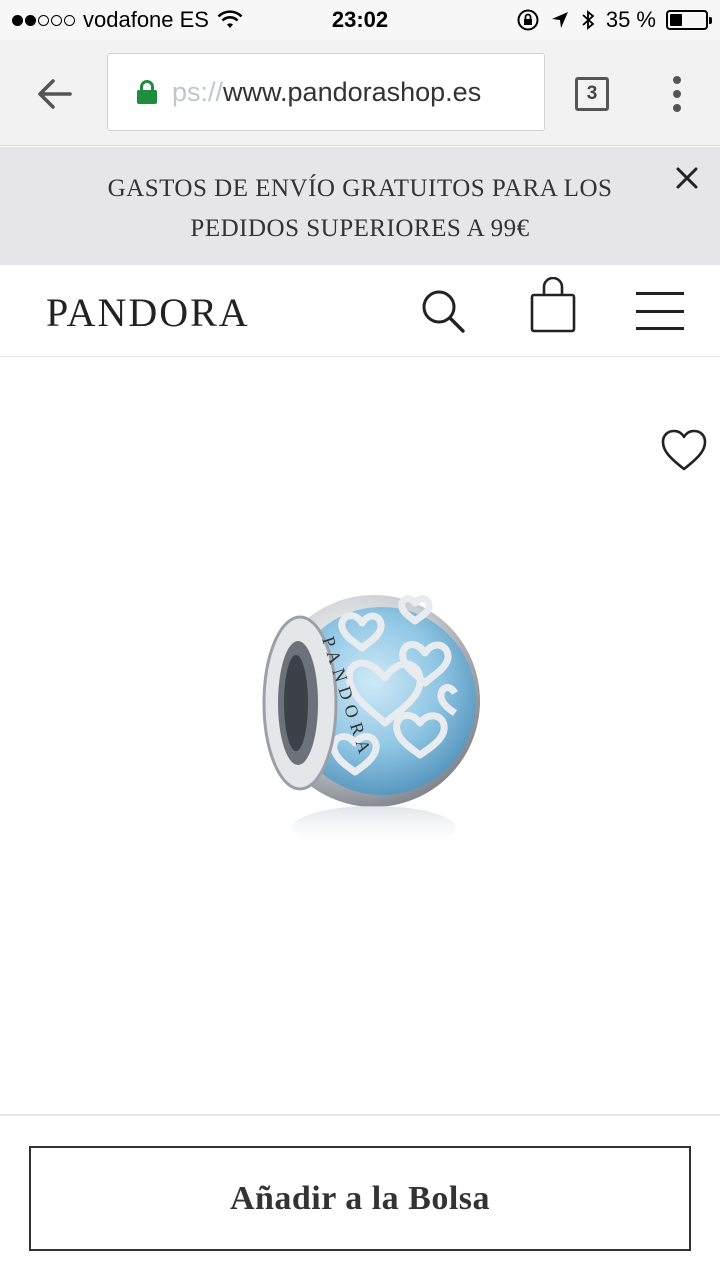 The image size is (720, 1280). Describe the element at coordinates (360, 311) in the screenshot. I see `site-header: PANDORA` at that location.